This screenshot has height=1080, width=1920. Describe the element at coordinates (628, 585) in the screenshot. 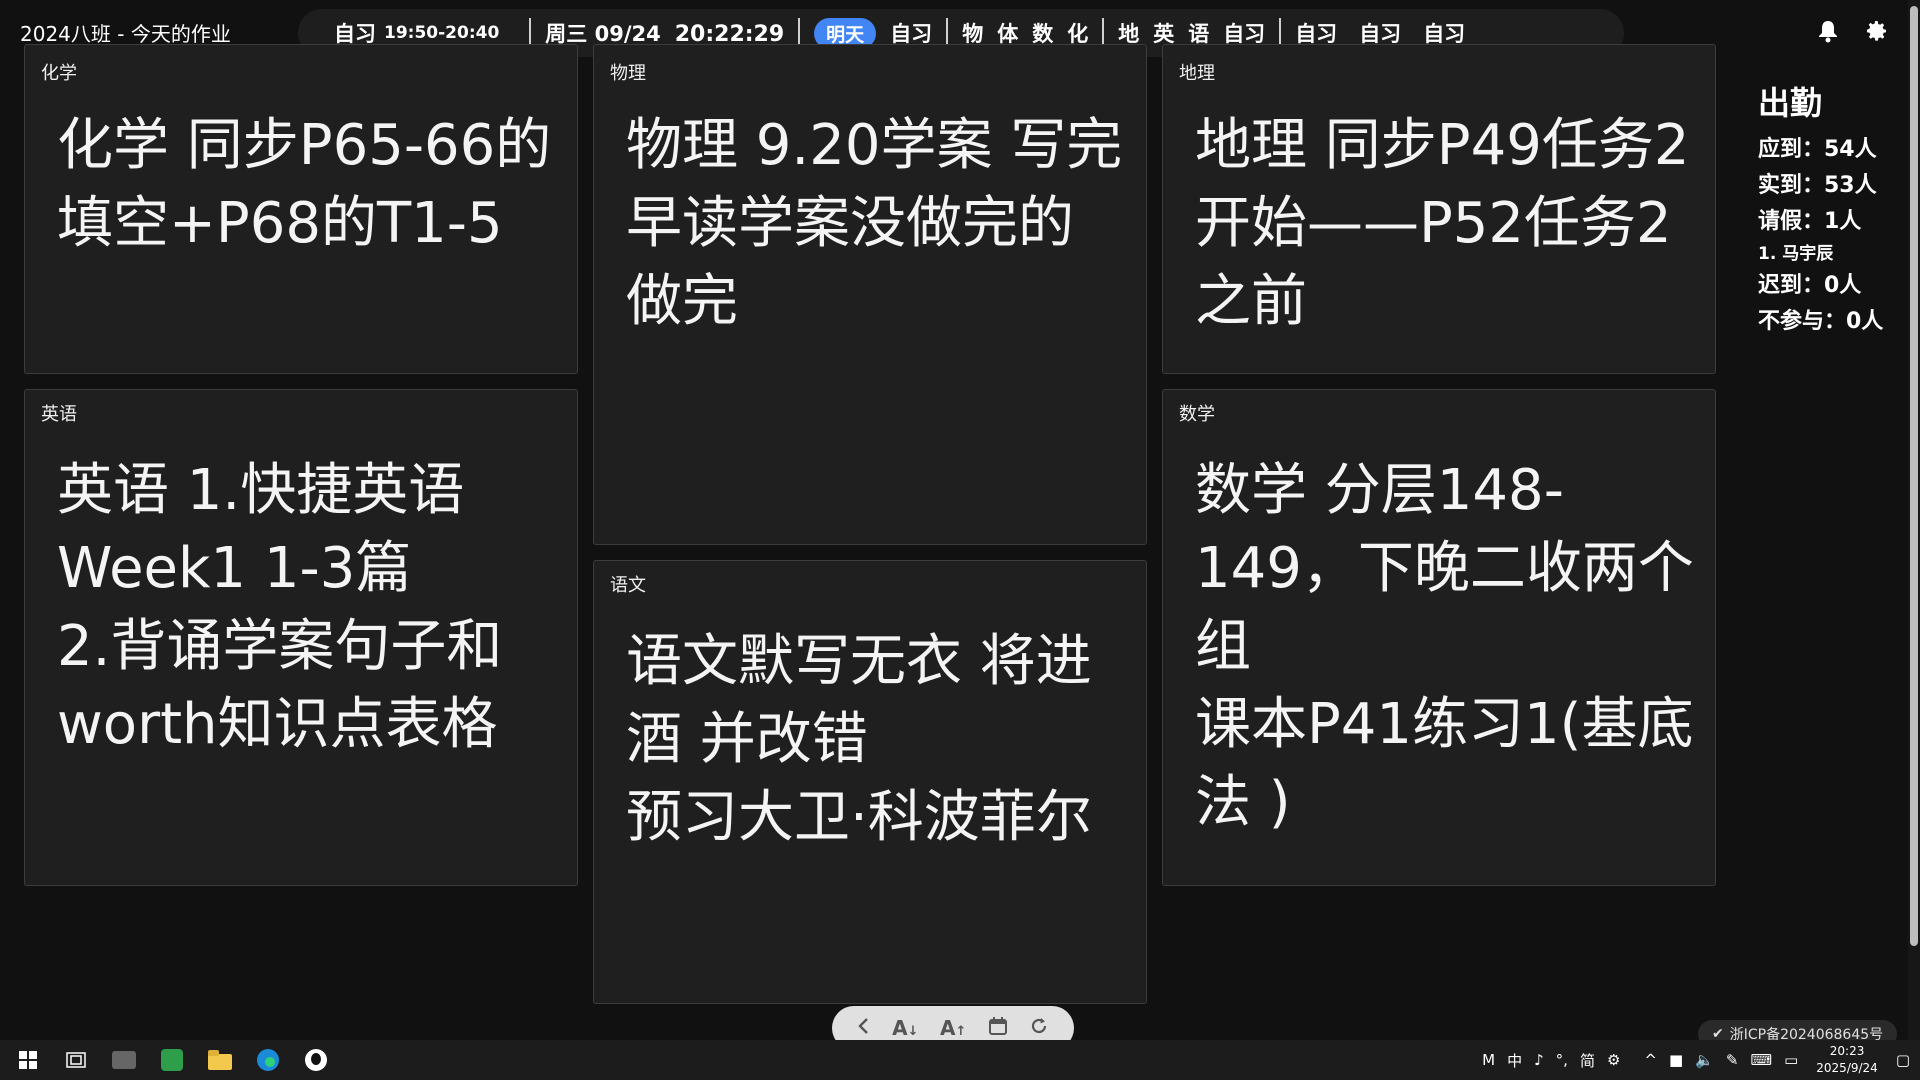

I see `card-subject-label: 语文` at that location.